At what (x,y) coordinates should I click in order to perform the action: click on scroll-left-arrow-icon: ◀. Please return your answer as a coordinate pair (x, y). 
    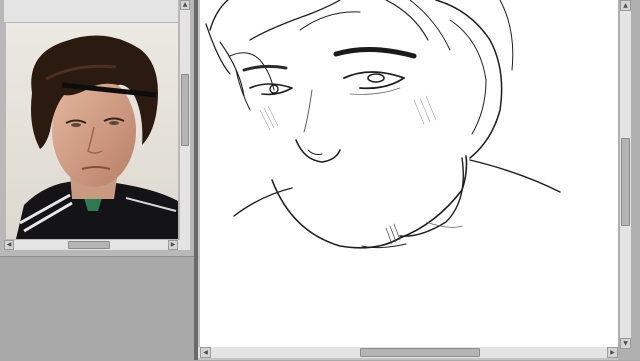
    Looking at the image, I should click on (9, 245).